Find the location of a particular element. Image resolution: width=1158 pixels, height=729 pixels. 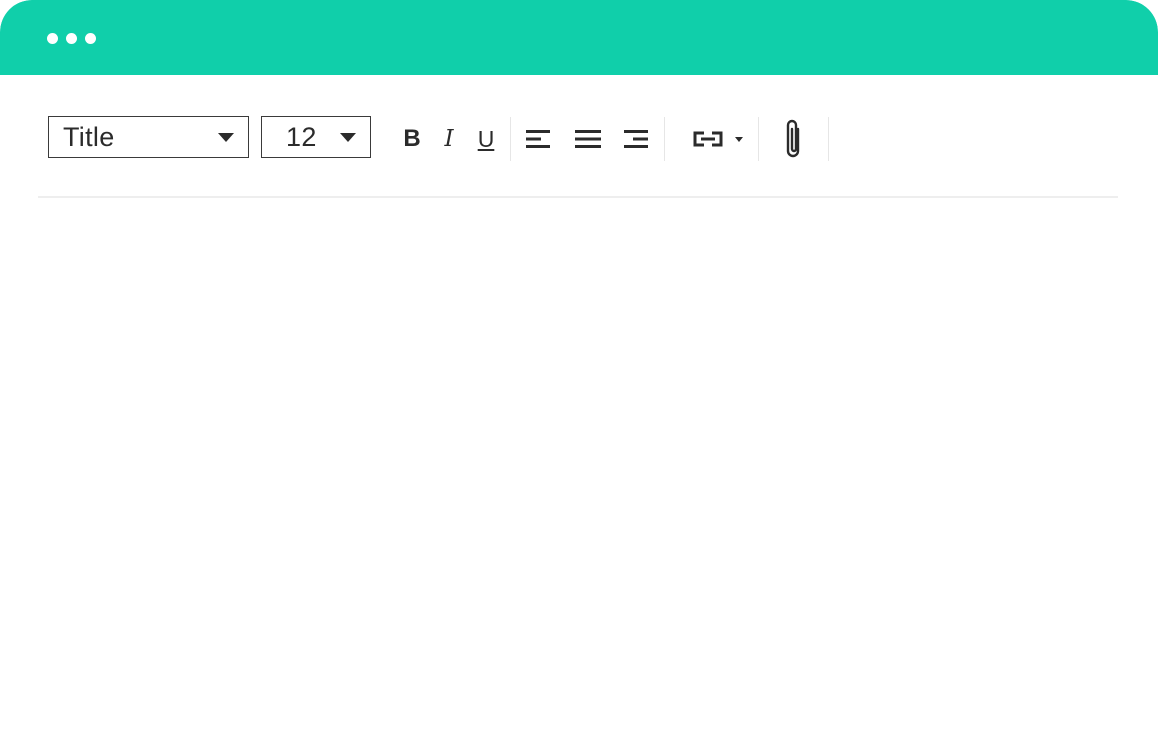

align-left-icon is located at coordinates (538, 139).